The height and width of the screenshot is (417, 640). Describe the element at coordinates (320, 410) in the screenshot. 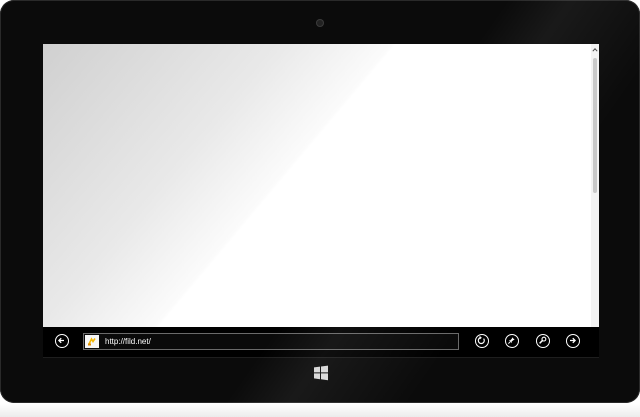

I see `surface-shadow` at that location.